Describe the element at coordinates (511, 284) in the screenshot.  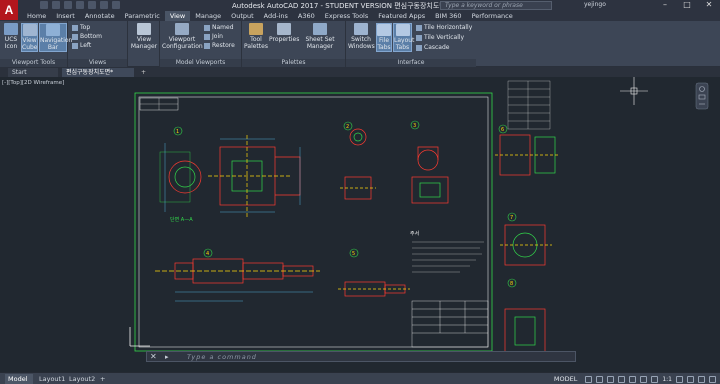
I see `part-number-8: 8` at that location.